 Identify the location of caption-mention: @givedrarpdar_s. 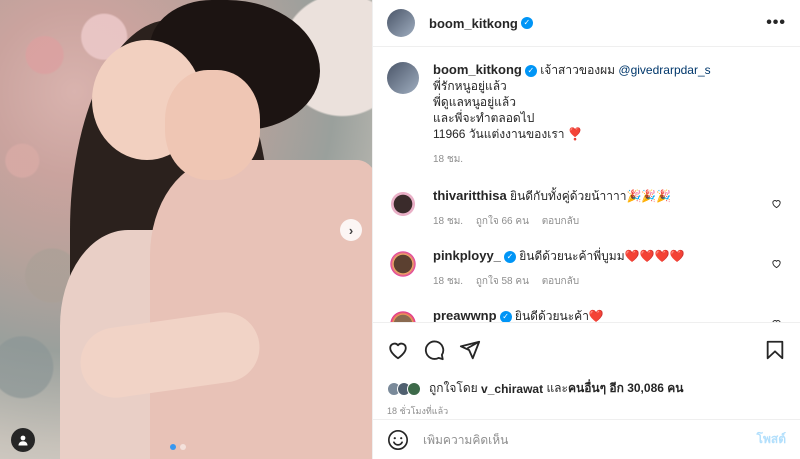
(664, 70).